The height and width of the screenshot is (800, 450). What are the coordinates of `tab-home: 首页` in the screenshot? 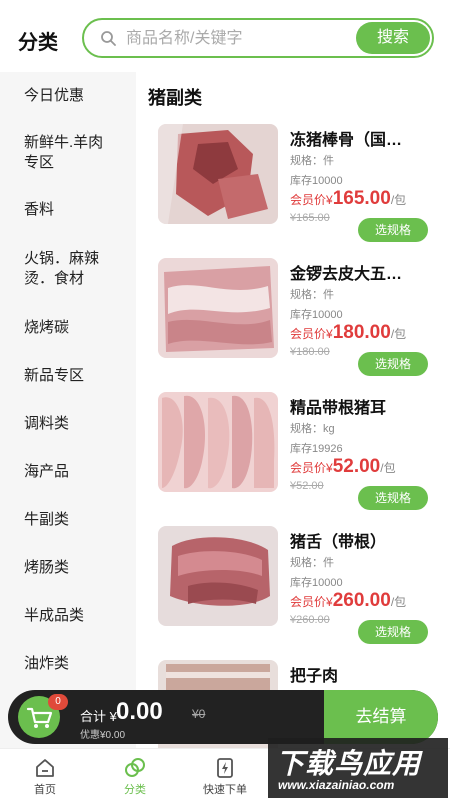 It's located at (45, 774).